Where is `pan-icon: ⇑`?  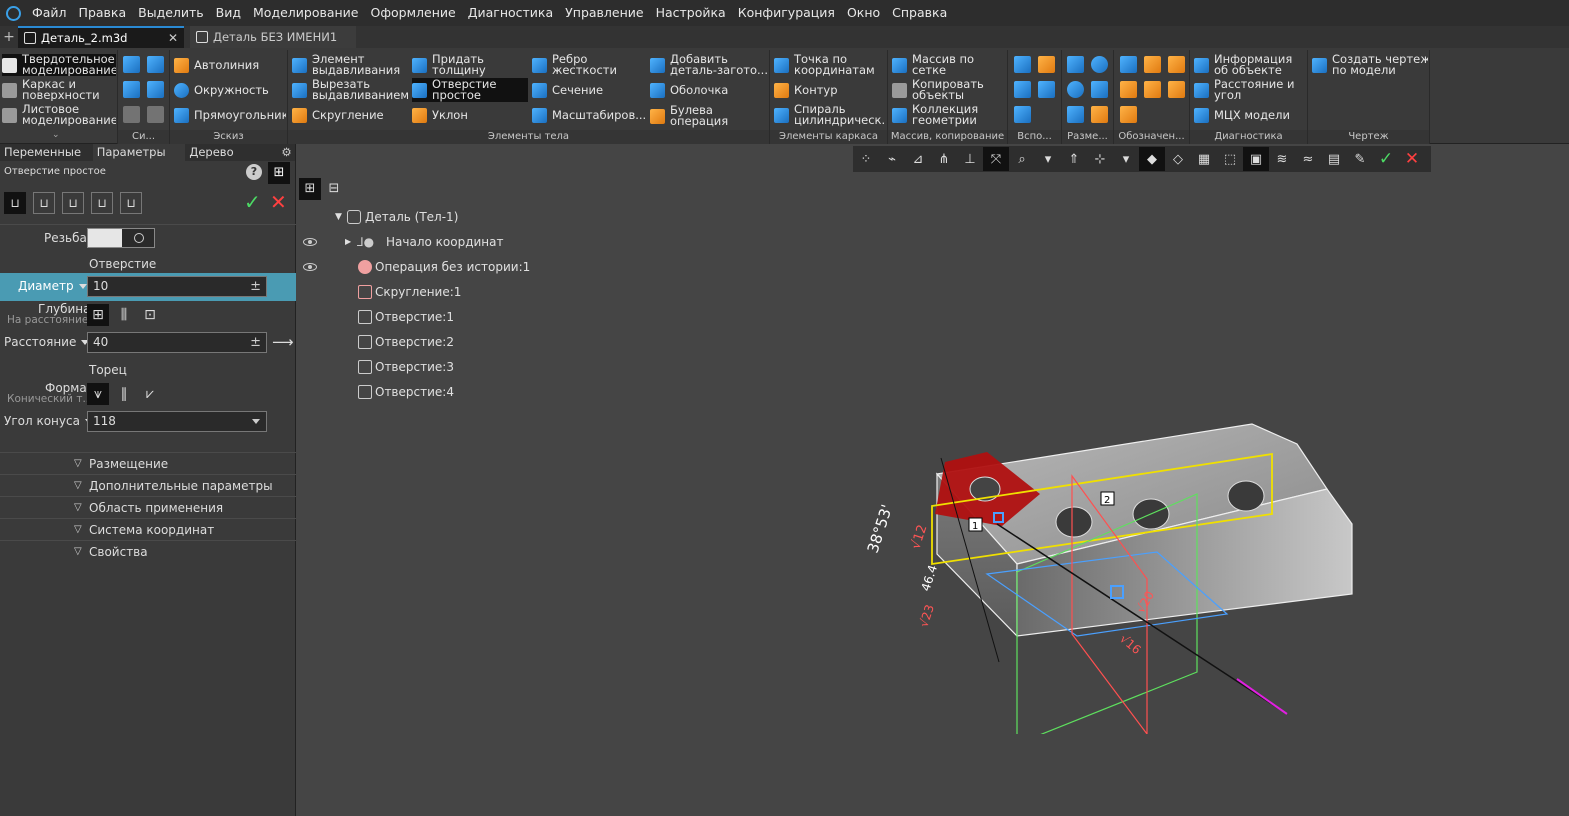 pan-icon: ⇑ is located at coordinates (1074, 159).